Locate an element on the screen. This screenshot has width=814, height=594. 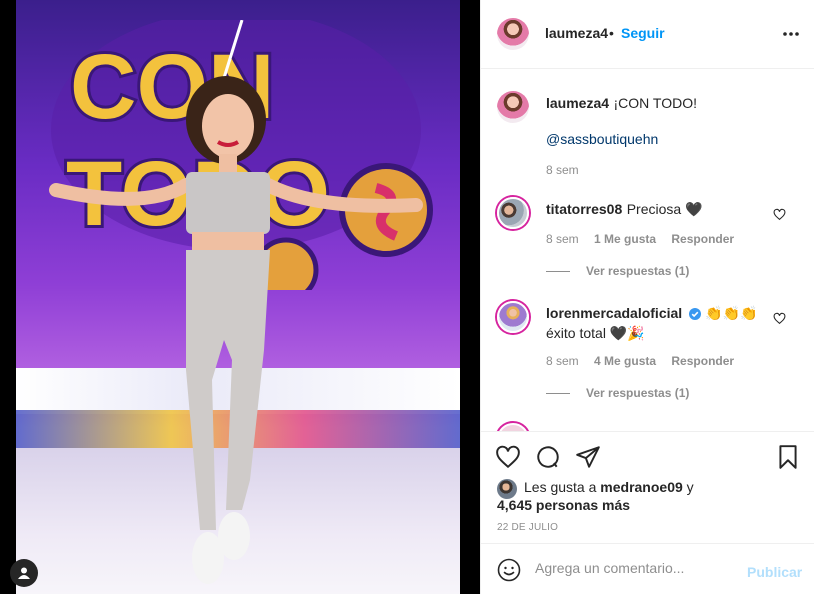
comment-icon is located at coordinates (548, 457).